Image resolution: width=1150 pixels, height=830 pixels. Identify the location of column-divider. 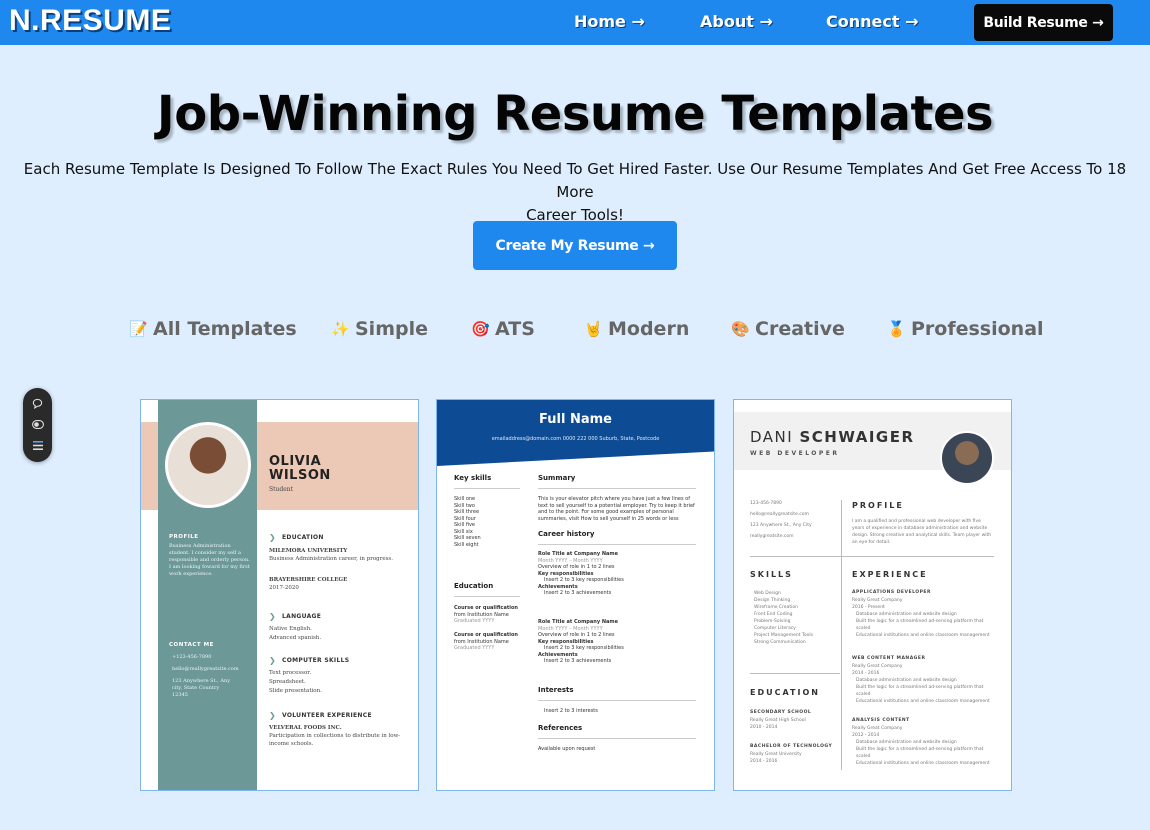
(841, 635).